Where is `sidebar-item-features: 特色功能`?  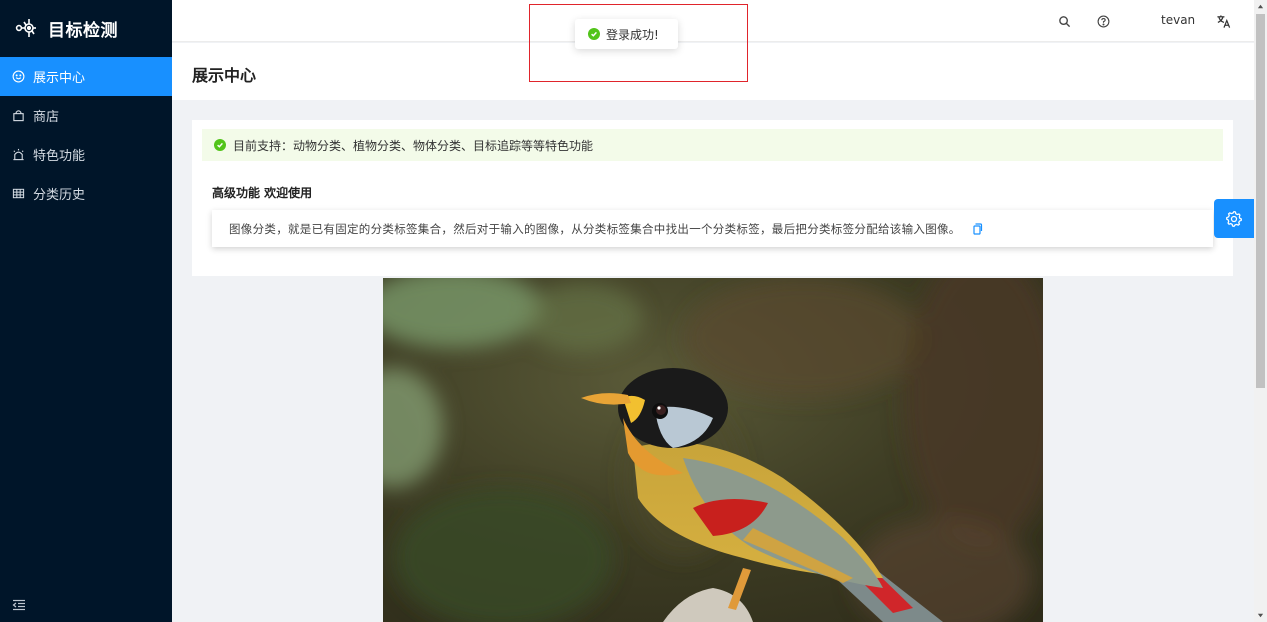
sidebar-item-features: 特色功能 is located at coordinates (86, 154).